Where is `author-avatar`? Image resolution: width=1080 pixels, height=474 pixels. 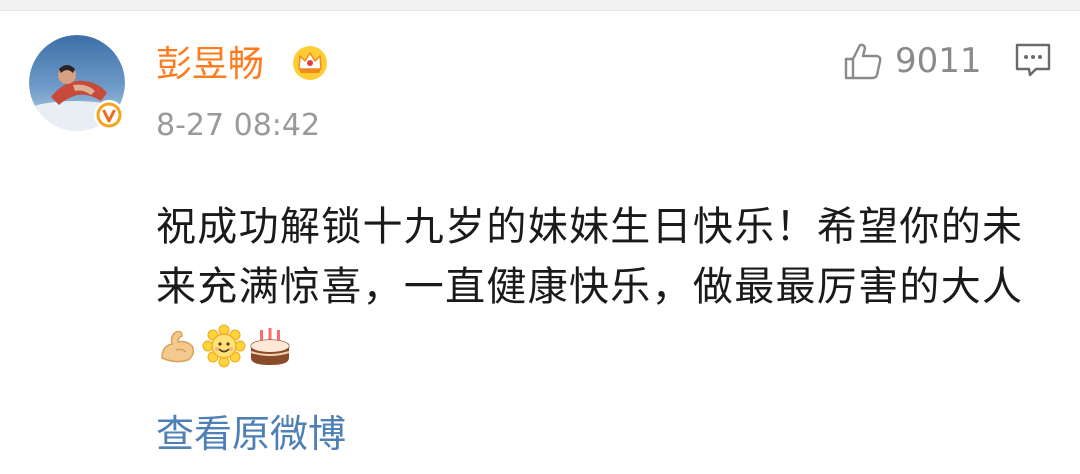 author-avatar is located at coordinates (77, 83).